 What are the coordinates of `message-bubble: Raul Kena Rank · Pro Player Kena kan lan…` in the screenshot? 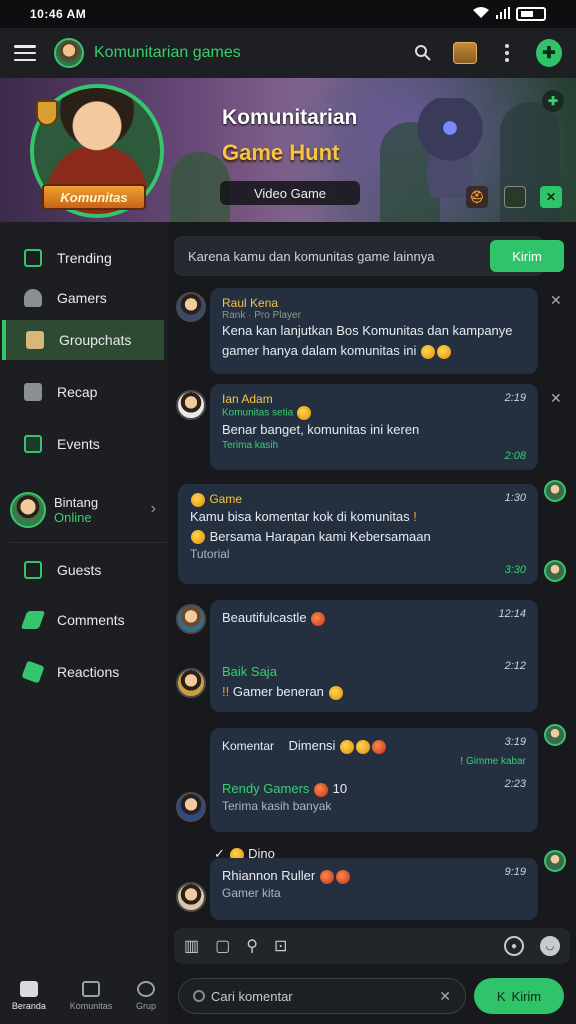 It's located at (374, 331).